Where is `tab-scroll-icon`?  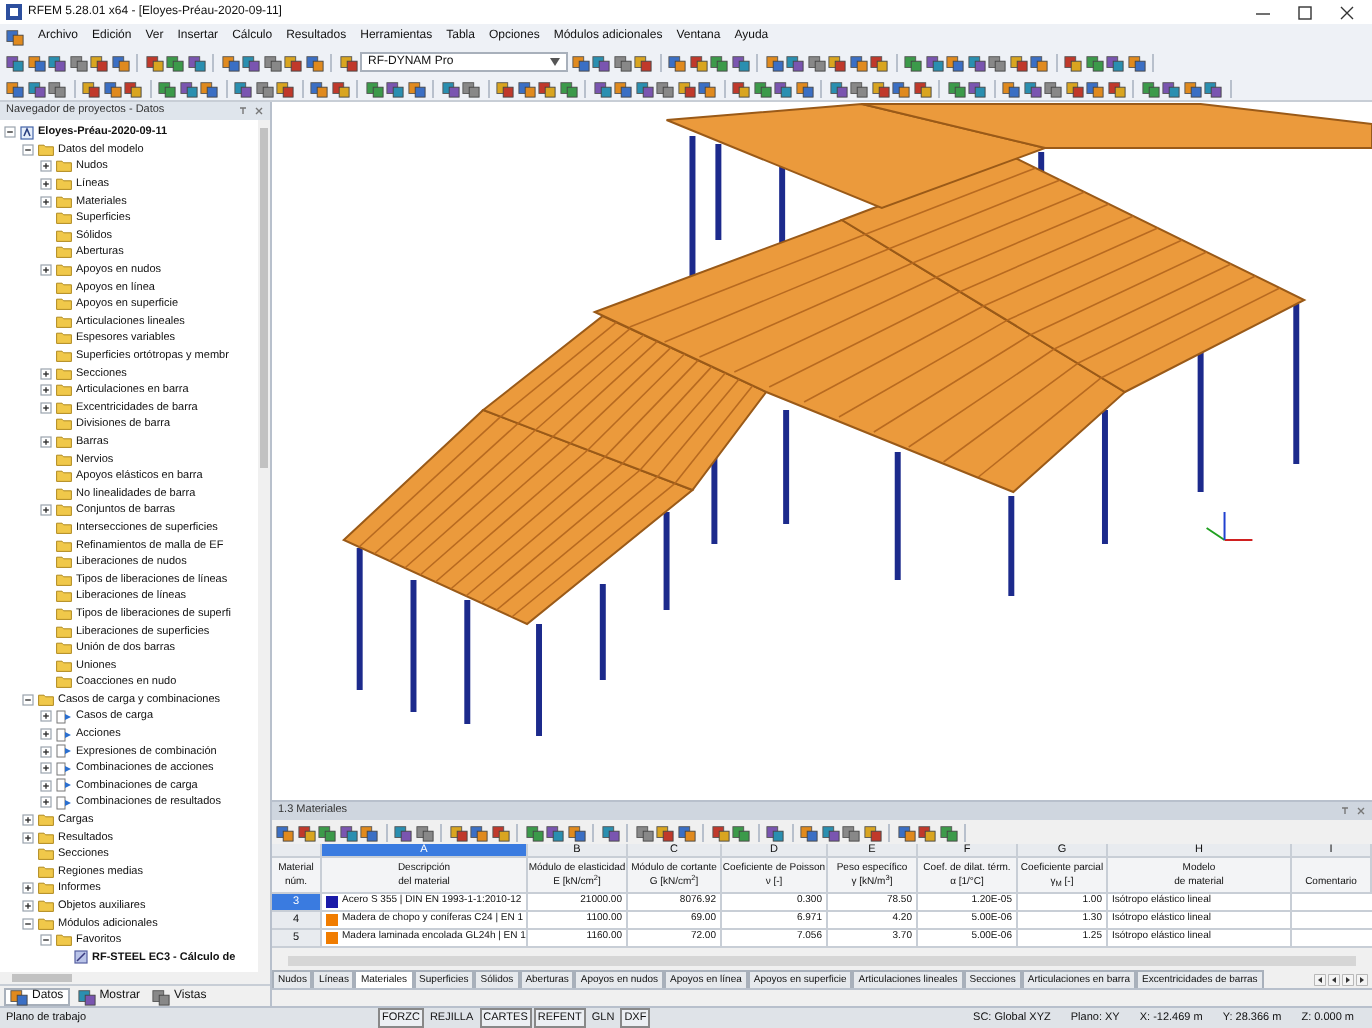
tab-scroll-icon is located at coordinates (1362, 980).